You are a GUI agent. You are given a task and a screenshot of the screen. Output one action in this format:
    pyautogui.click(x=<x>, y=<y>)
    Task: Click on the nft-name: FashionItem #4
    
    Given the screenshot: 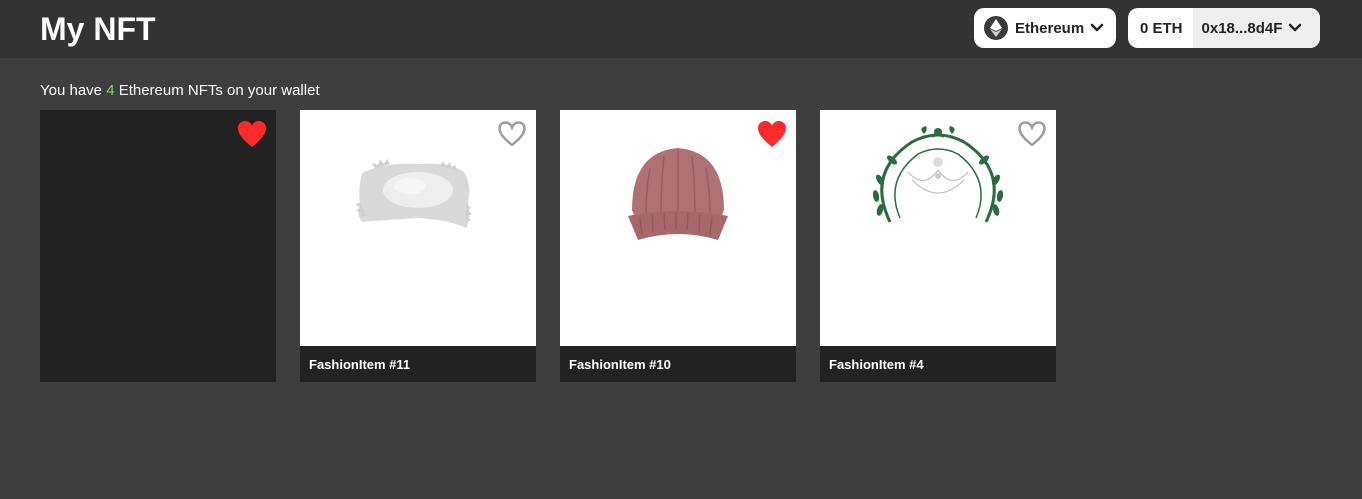 What is the action you would take?
    pyautogui.click(x=876, y=364)
    